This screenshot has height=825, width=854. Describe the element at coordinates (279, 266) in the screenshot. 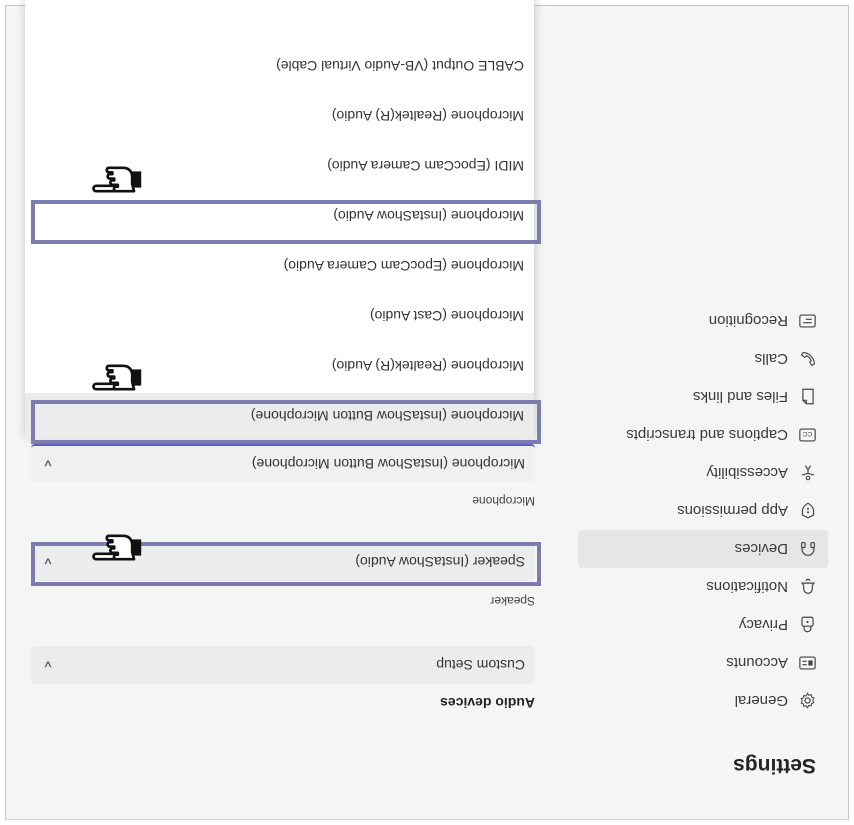

I see `dropdown-option: Microphone (EpocCam Camera Audio)` at that location.